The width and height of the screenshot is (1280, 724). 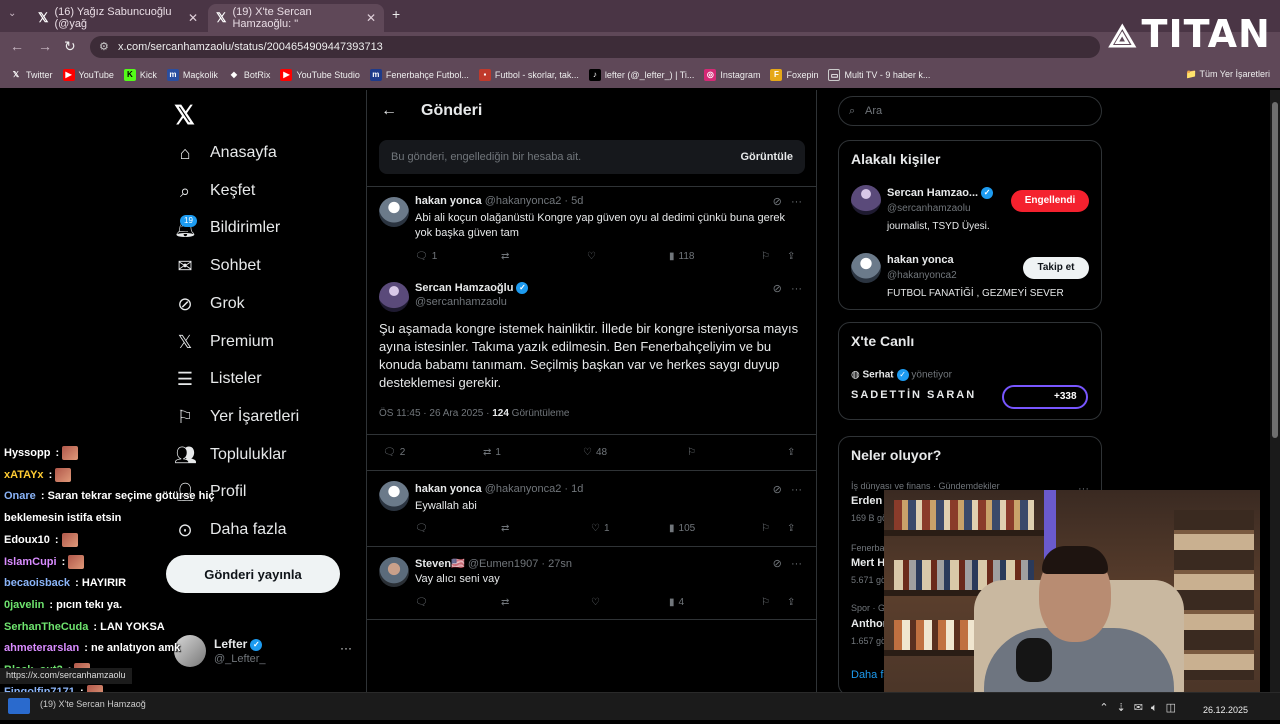 What do you see at coordinates (209, 304) in the screenshot?
I see `nav-grok: ⊘ Grok` at bounding box center [209, 304].